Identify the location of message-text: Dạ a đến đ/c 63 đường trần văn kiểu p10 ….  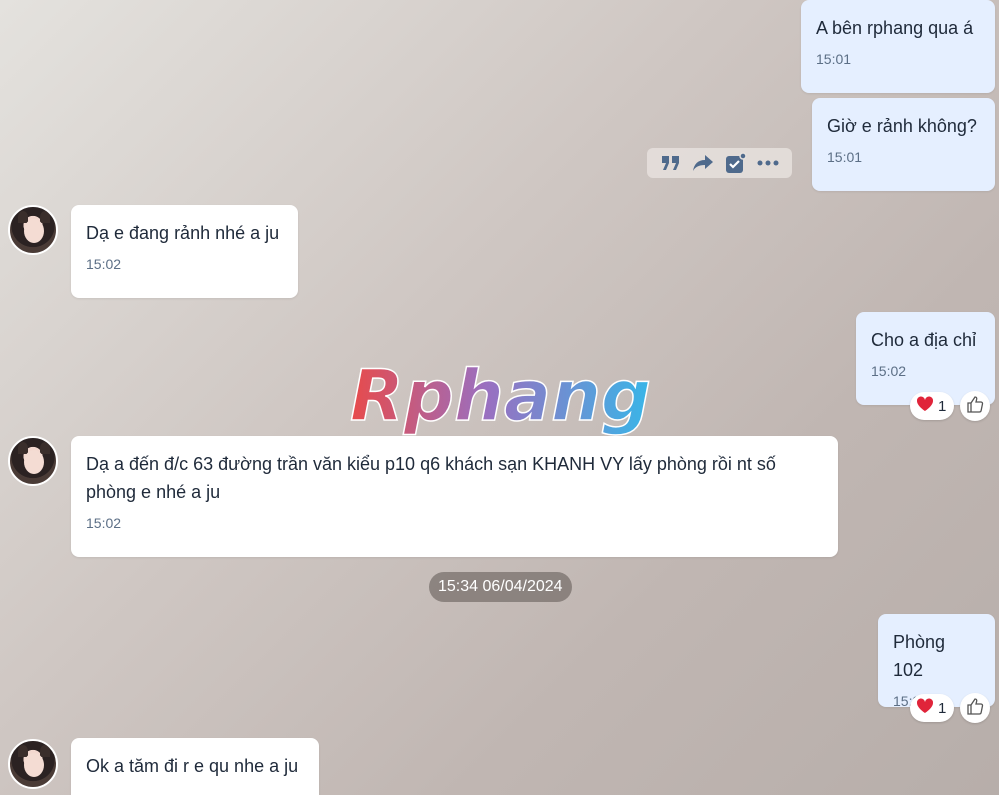
(431, 478).